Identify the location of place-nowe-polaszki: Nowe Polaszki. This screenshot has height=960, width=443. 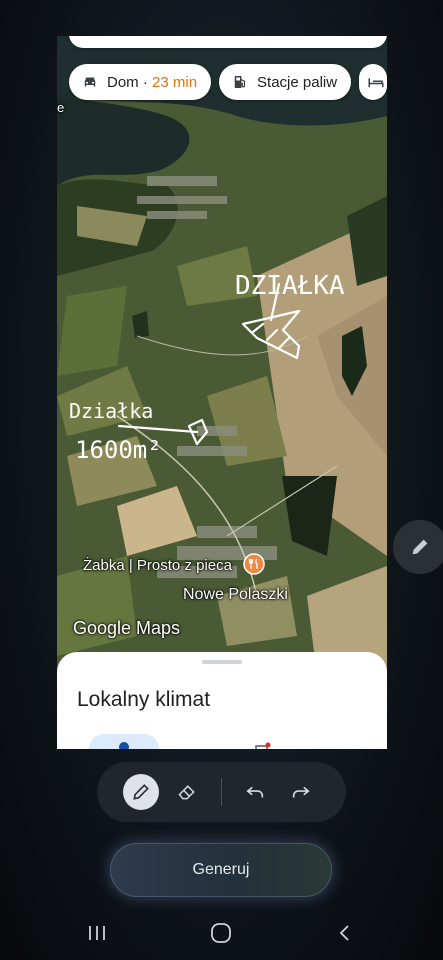
(235, 595).